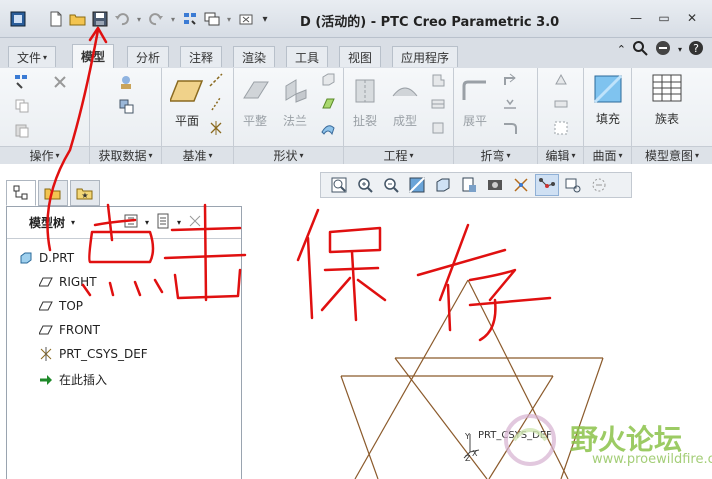 Image resolution: width=712 pixels, height=479 pixels. What do you see at coordinates (216, 128) in the screenshot?
I see `csys-icon` at bounding box center [216, 128].